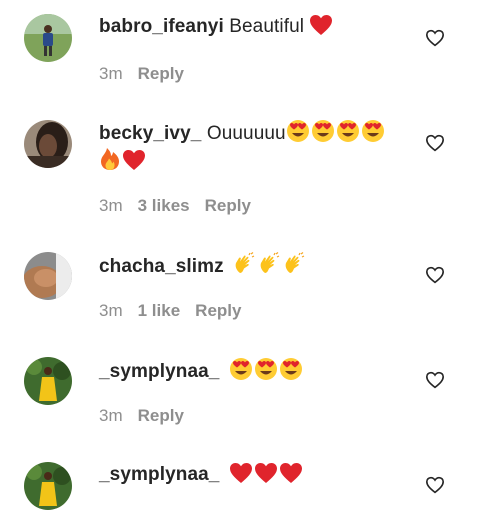 The width and height of the screenshot is (480, 514). I want to click on comment-username: chacha_slimz, so click(161, 266).